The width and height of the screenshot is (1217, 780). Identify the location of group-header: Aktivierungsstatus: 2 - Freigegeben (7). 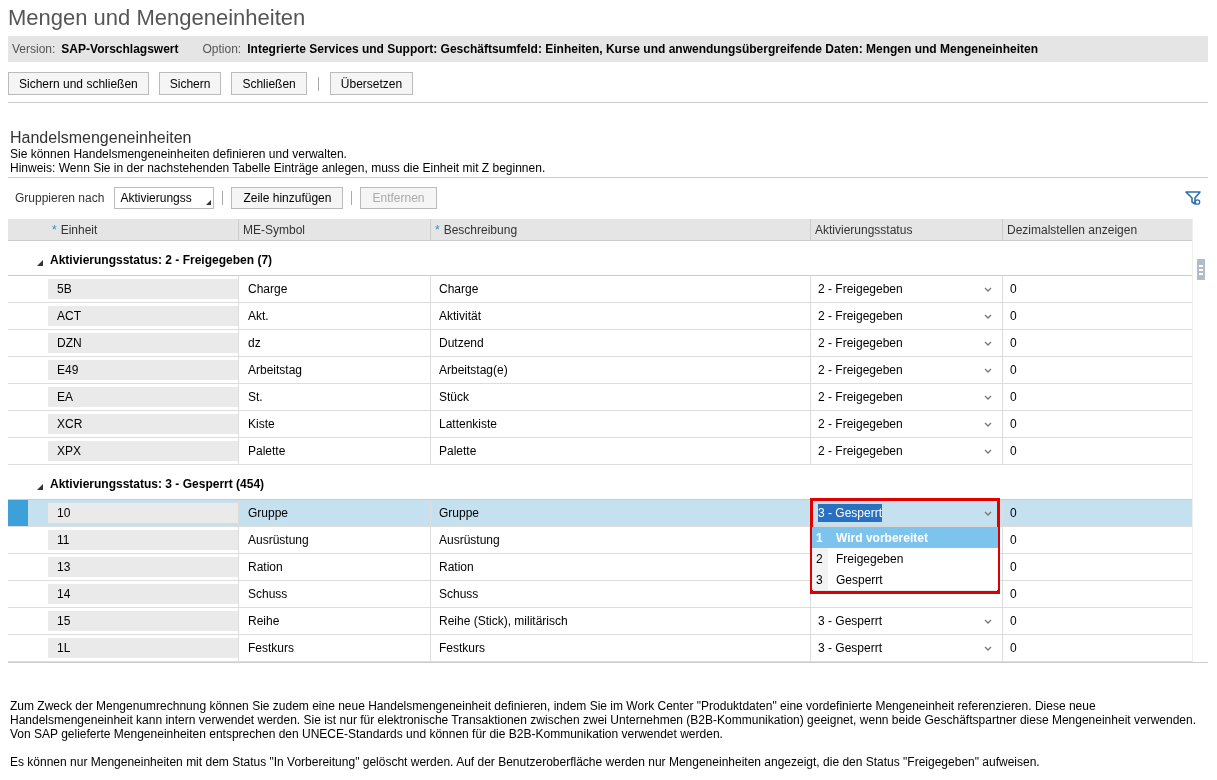
(161, 260).